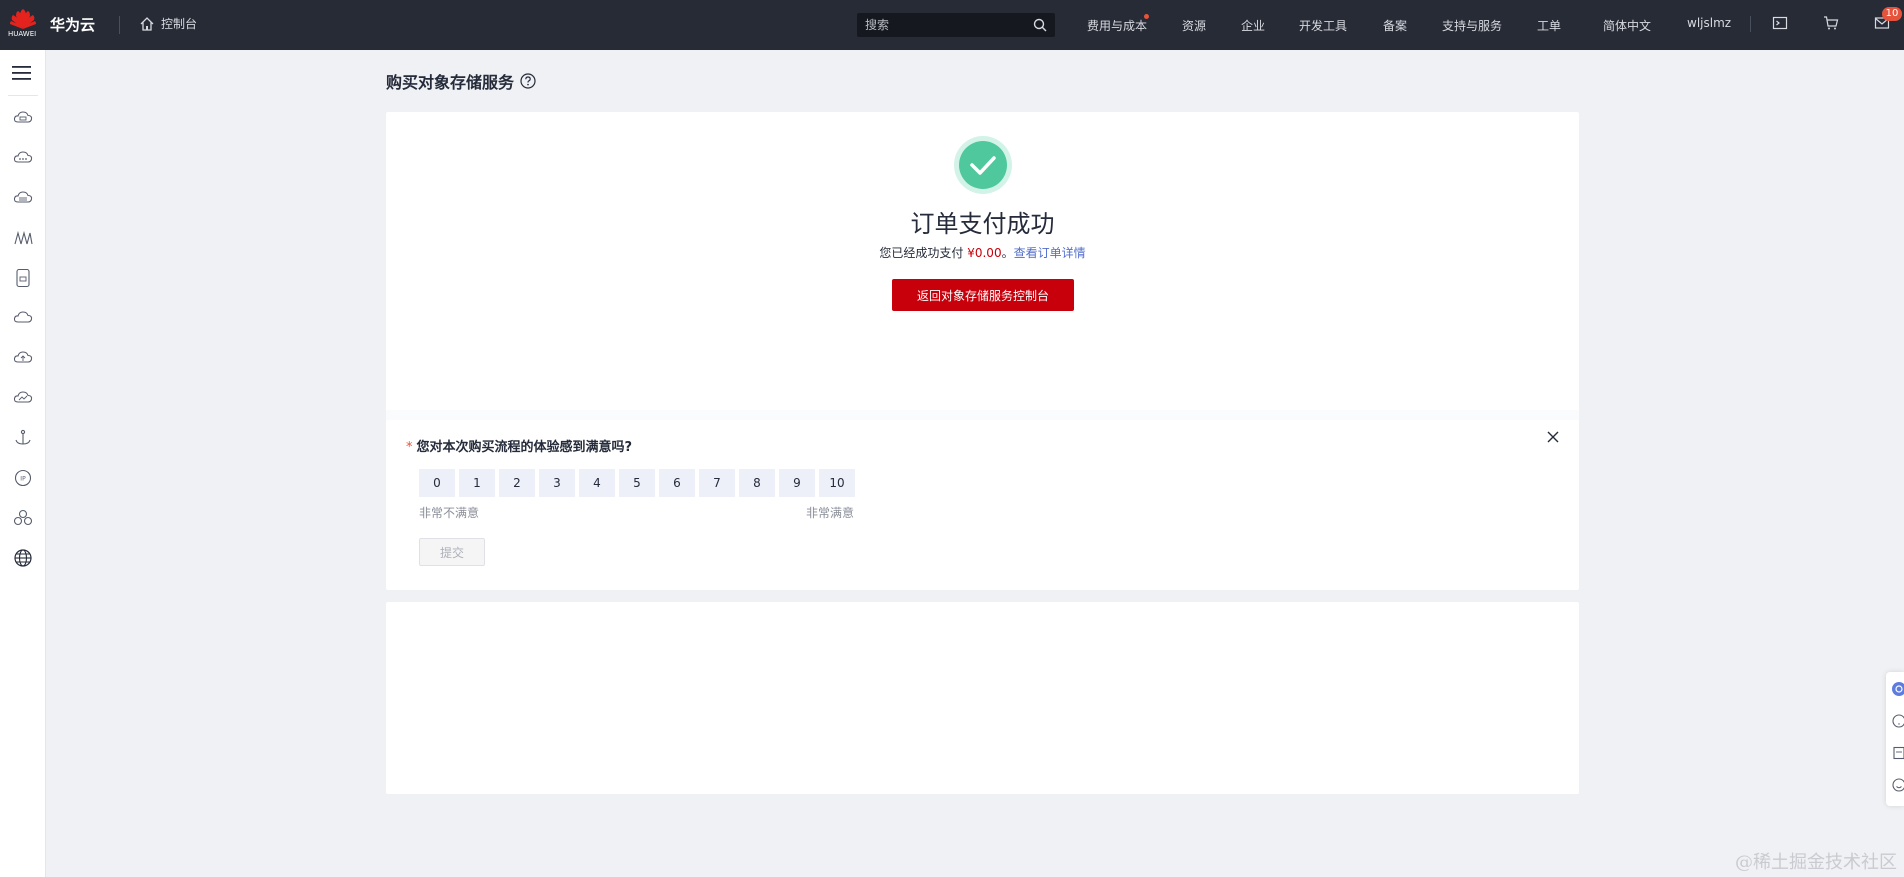 The image size is (1904, 877). I want to click on success-description: 您已经成功支付 ¥0.00。查看订单详情, so click(982, 252).